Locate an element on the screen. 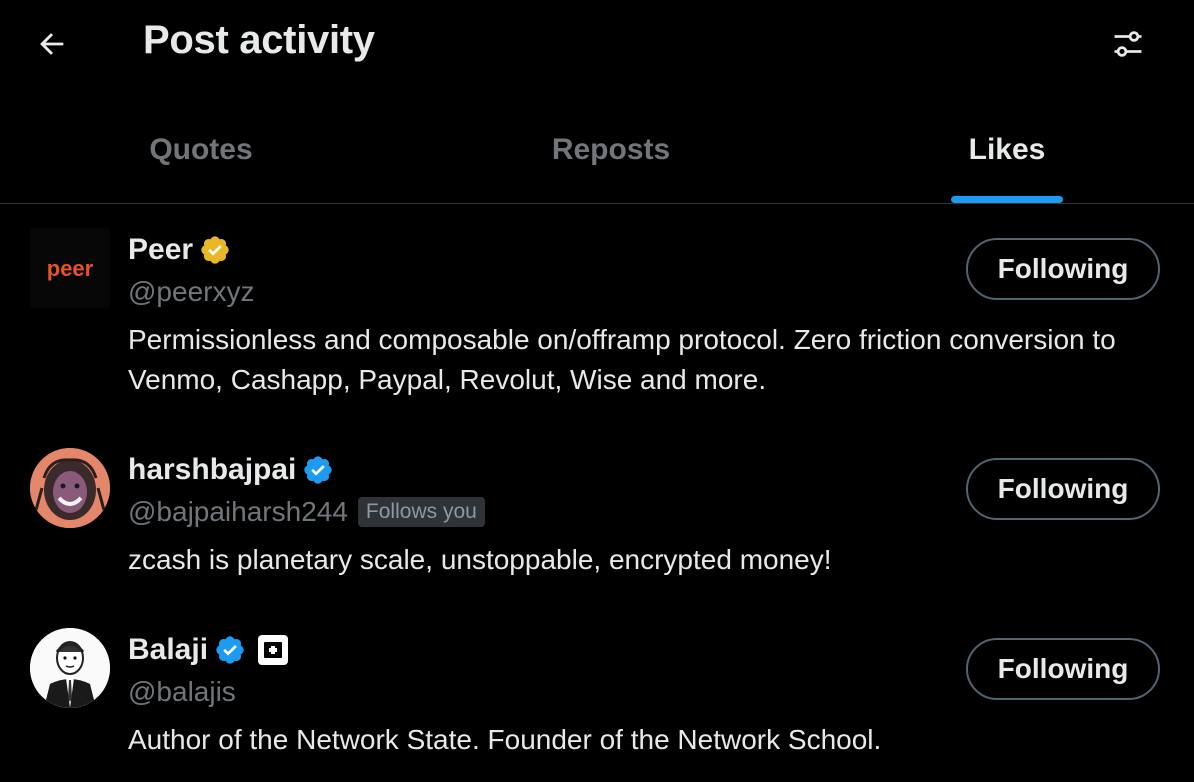  tab-quotes: Quotes is located at coordinates (201, 151).